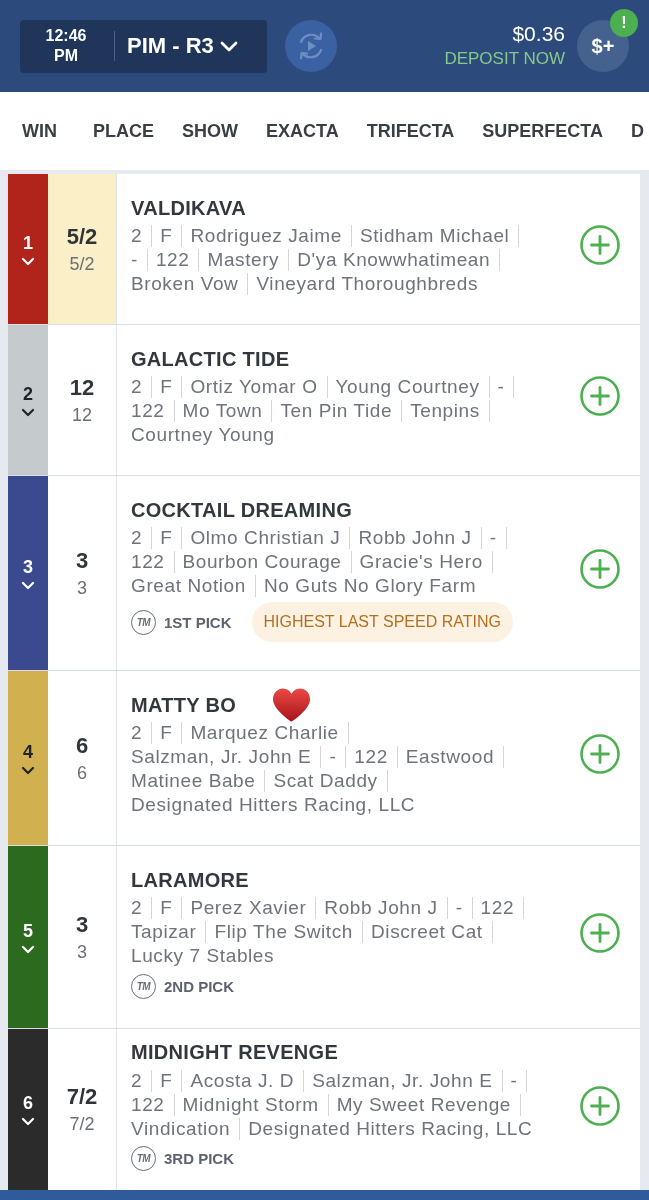  Describe the element at coordinates (82, 415) in the screenshot. I see `morning-line-odds: 12` at that location.